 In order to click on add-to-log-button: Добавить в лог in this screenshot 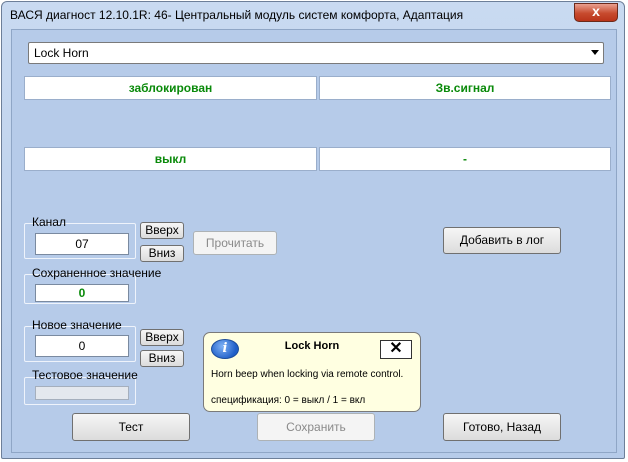, I will do `click(502, 240)`.